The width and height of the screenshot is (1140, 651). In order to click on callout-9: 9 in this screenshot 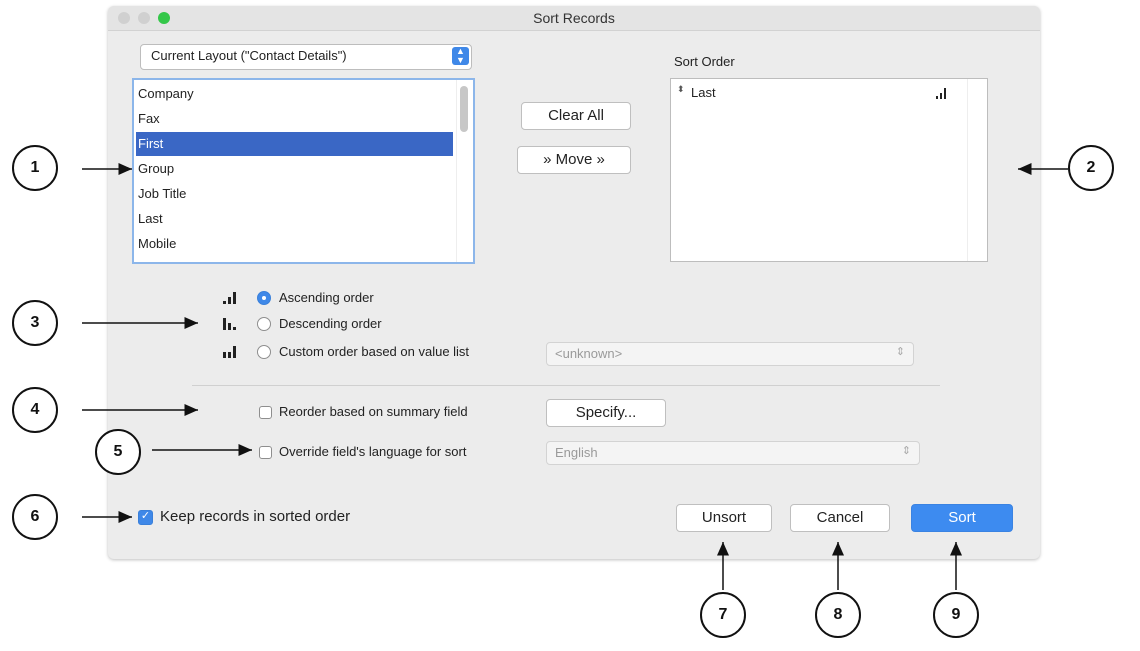, I will do `click(956, 615)`.